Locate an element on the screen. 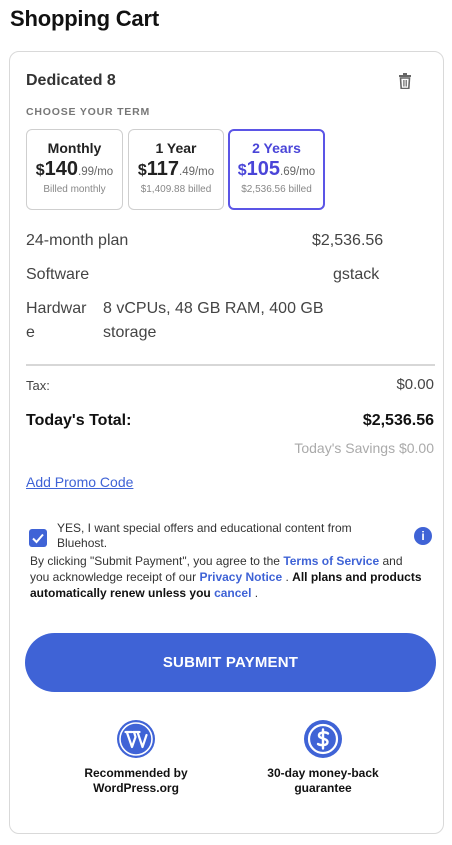 The width and height of the screenshot is (452, 845). term-billed: $2,536.56 billed is located at coordinates (276, 189).